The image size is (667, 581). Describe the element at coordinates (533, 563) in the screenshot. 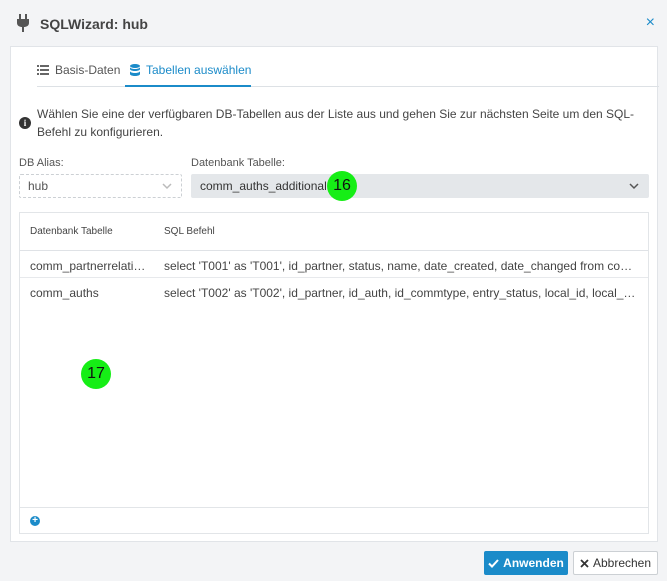

I see `apply-label: Anwenden` at that location.